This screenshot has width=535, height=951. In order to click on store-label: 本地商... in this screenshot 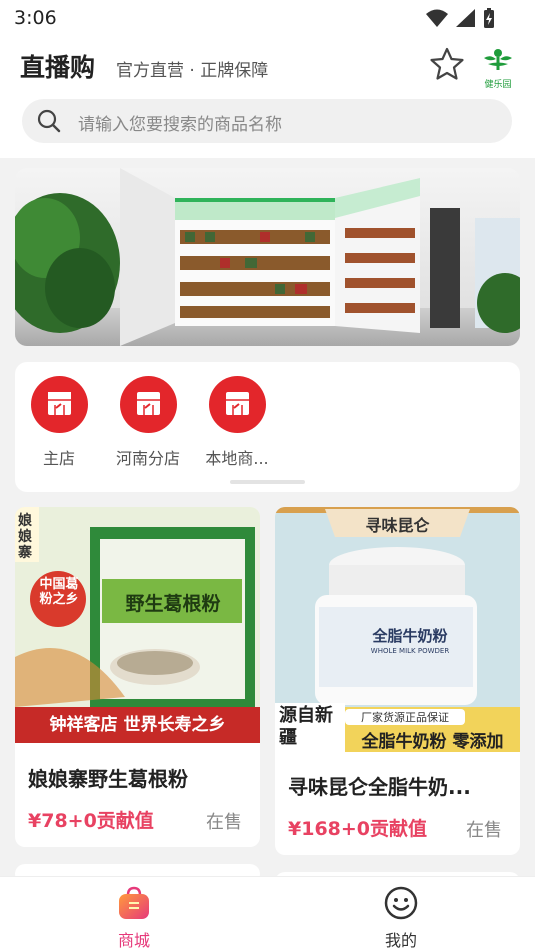, I will do `click(237, 458)`.